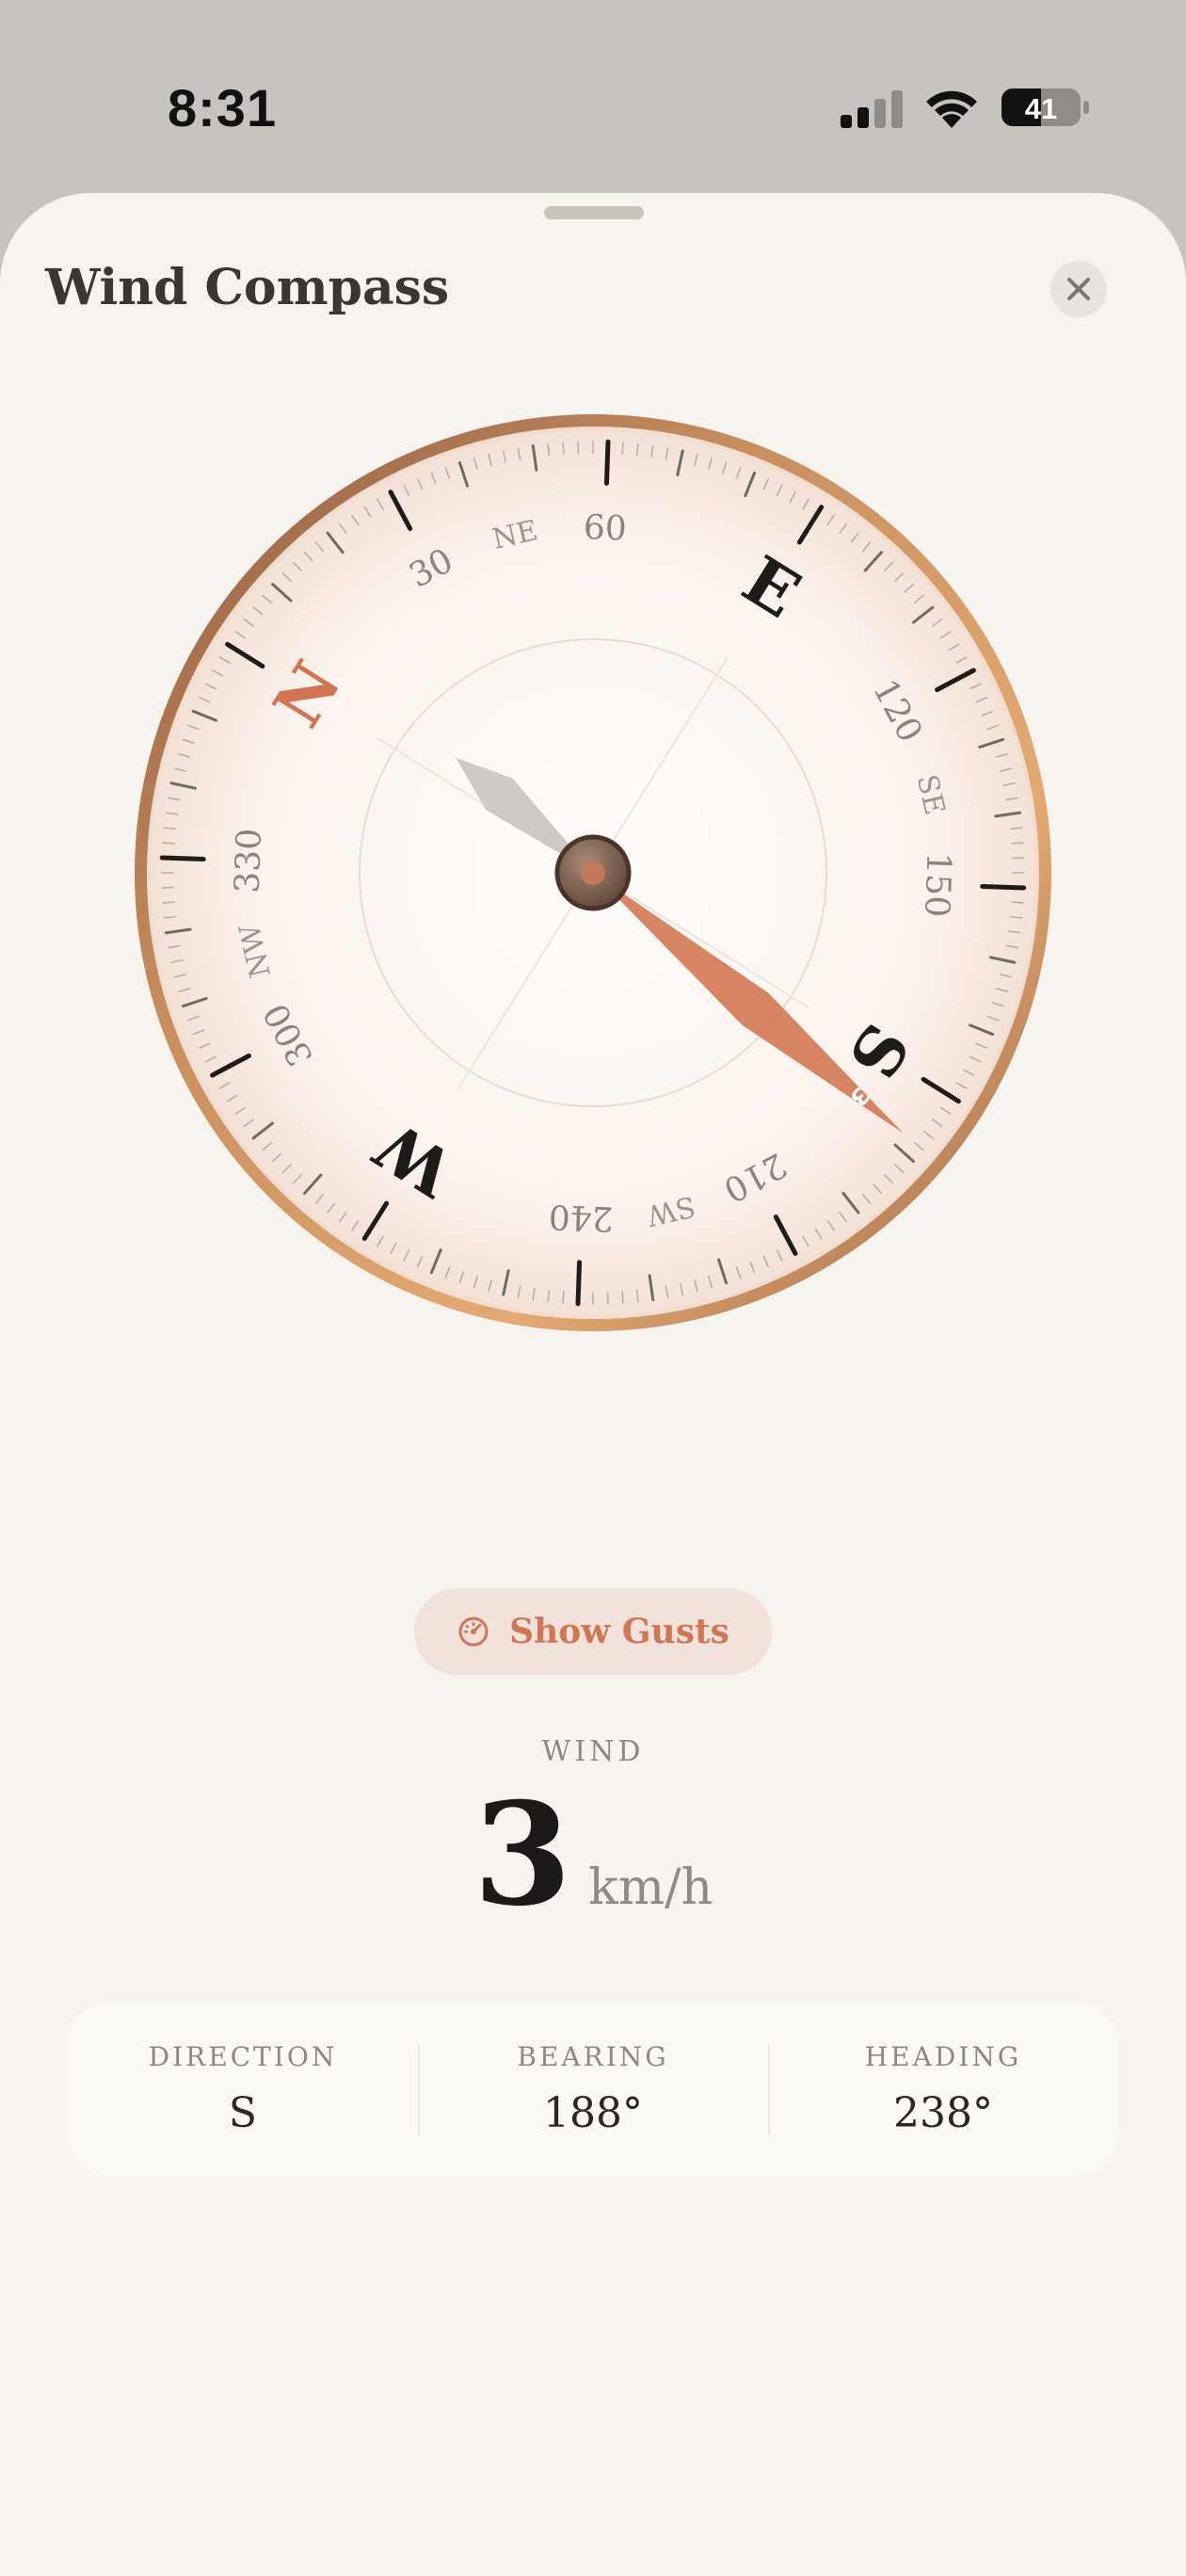 This screenshot has height=2576, width=1186. Describe the element at coordinates (593, 96) in the screenshot. I see `status-bar: 8:31 41` at that location.